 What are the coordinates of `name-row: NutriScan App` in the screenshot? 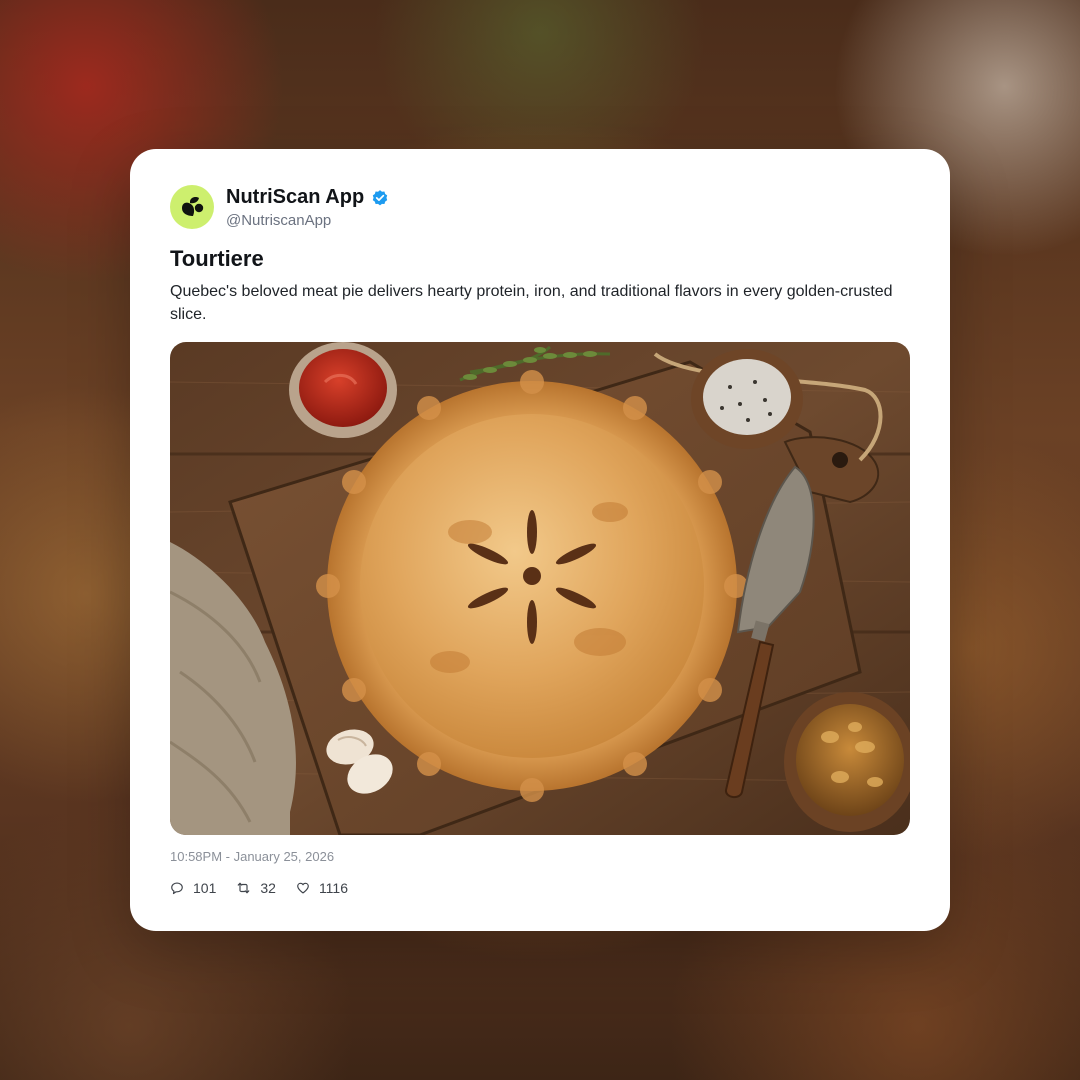 It's located at (307, 198).